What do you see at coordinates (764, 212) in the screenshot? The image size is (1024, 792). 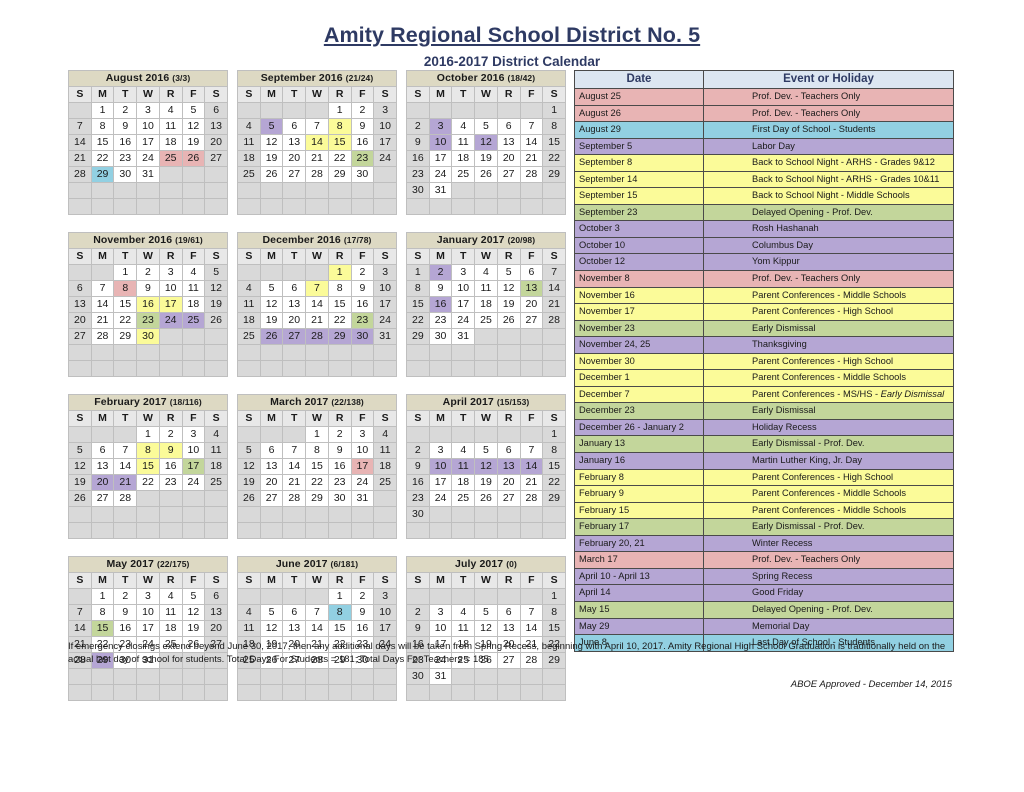 I see `event-row: September 23 Delayed Opening - Prof. Dev.` at bounding box center [764, 212].